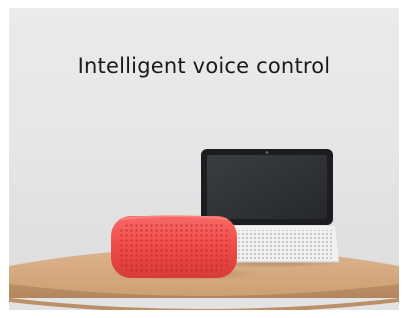  Describe the element at coordinates (204, 66) in the screenshot. I see `caption-text: Intelligent voice control` at that location.